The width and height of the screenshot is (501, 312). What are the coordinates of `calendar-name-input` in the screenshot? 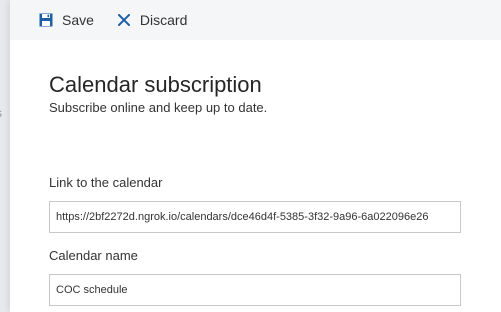 It's located at (255, 290).